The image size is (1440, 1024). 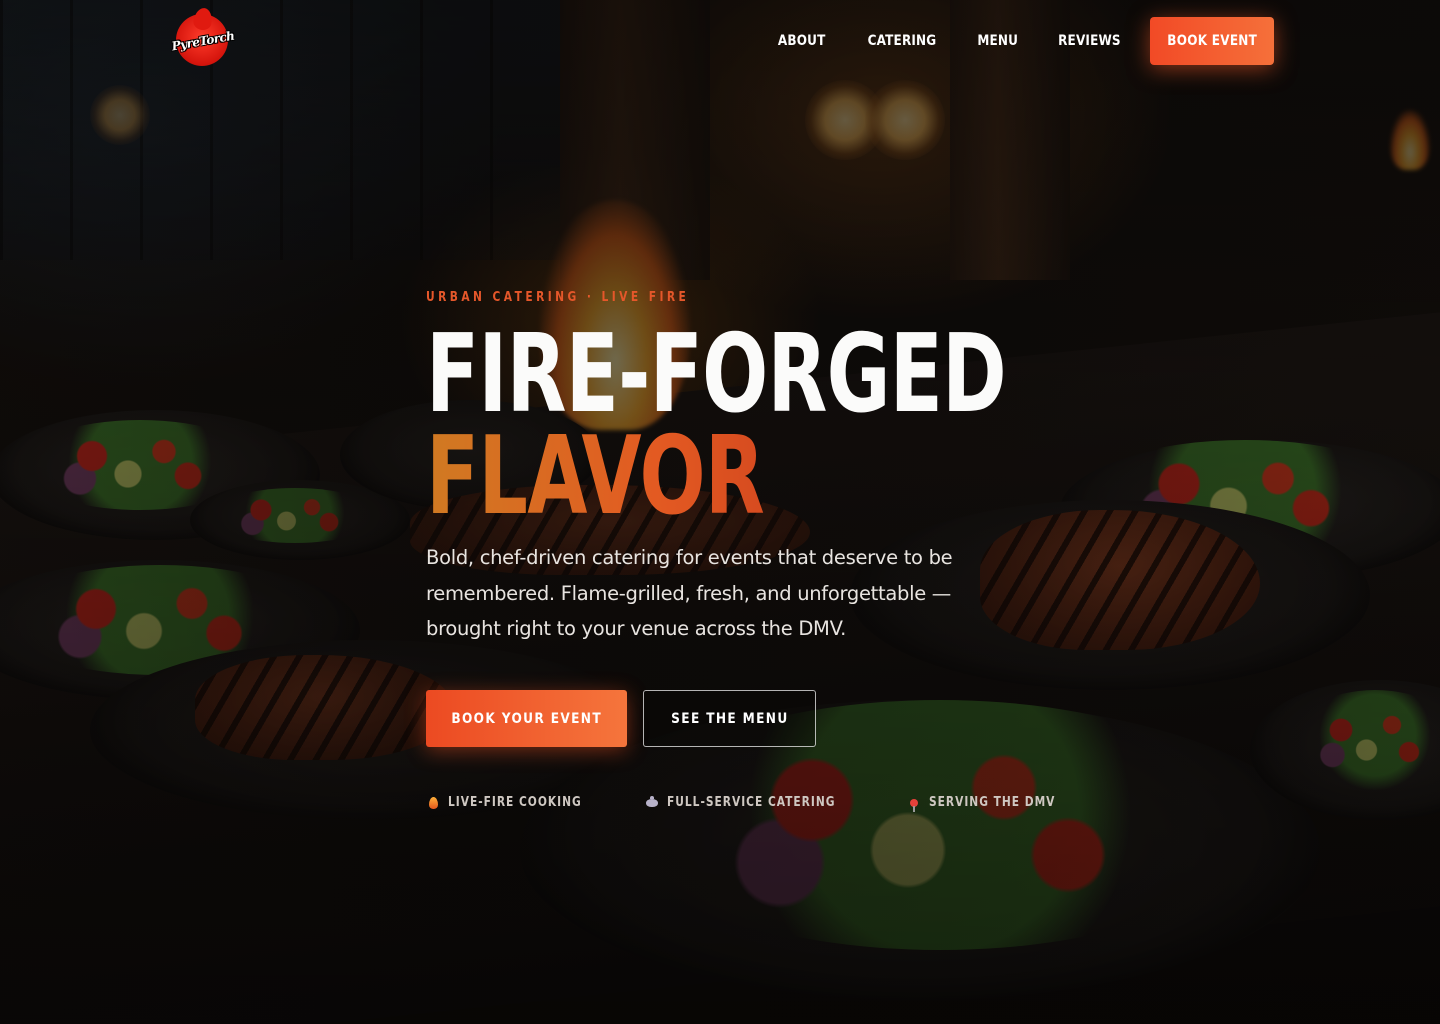 I want to click on book-your-event-label: BOOK YOUR EVENT, so click(x=526, y=718).